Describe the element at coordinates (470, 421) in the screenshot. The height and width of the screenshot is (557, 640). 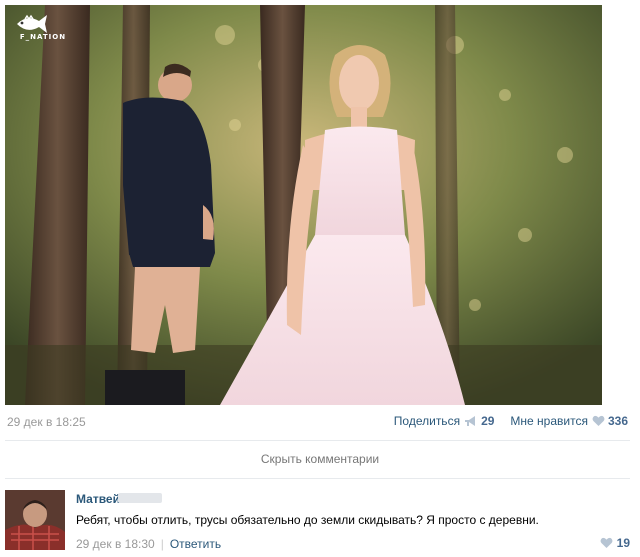
I see `megaphone-icon` at that location.